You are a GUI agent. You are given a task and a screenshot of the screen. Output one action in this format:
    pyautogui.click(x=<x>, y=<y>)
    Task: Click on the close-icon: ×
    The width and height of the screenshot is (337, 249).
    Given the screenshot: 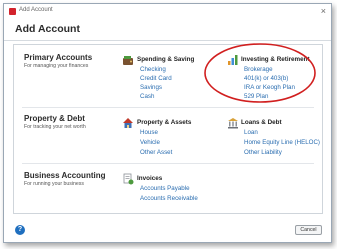 What is the action you would take?
    pyautogui.click(x=323, y=11)
    